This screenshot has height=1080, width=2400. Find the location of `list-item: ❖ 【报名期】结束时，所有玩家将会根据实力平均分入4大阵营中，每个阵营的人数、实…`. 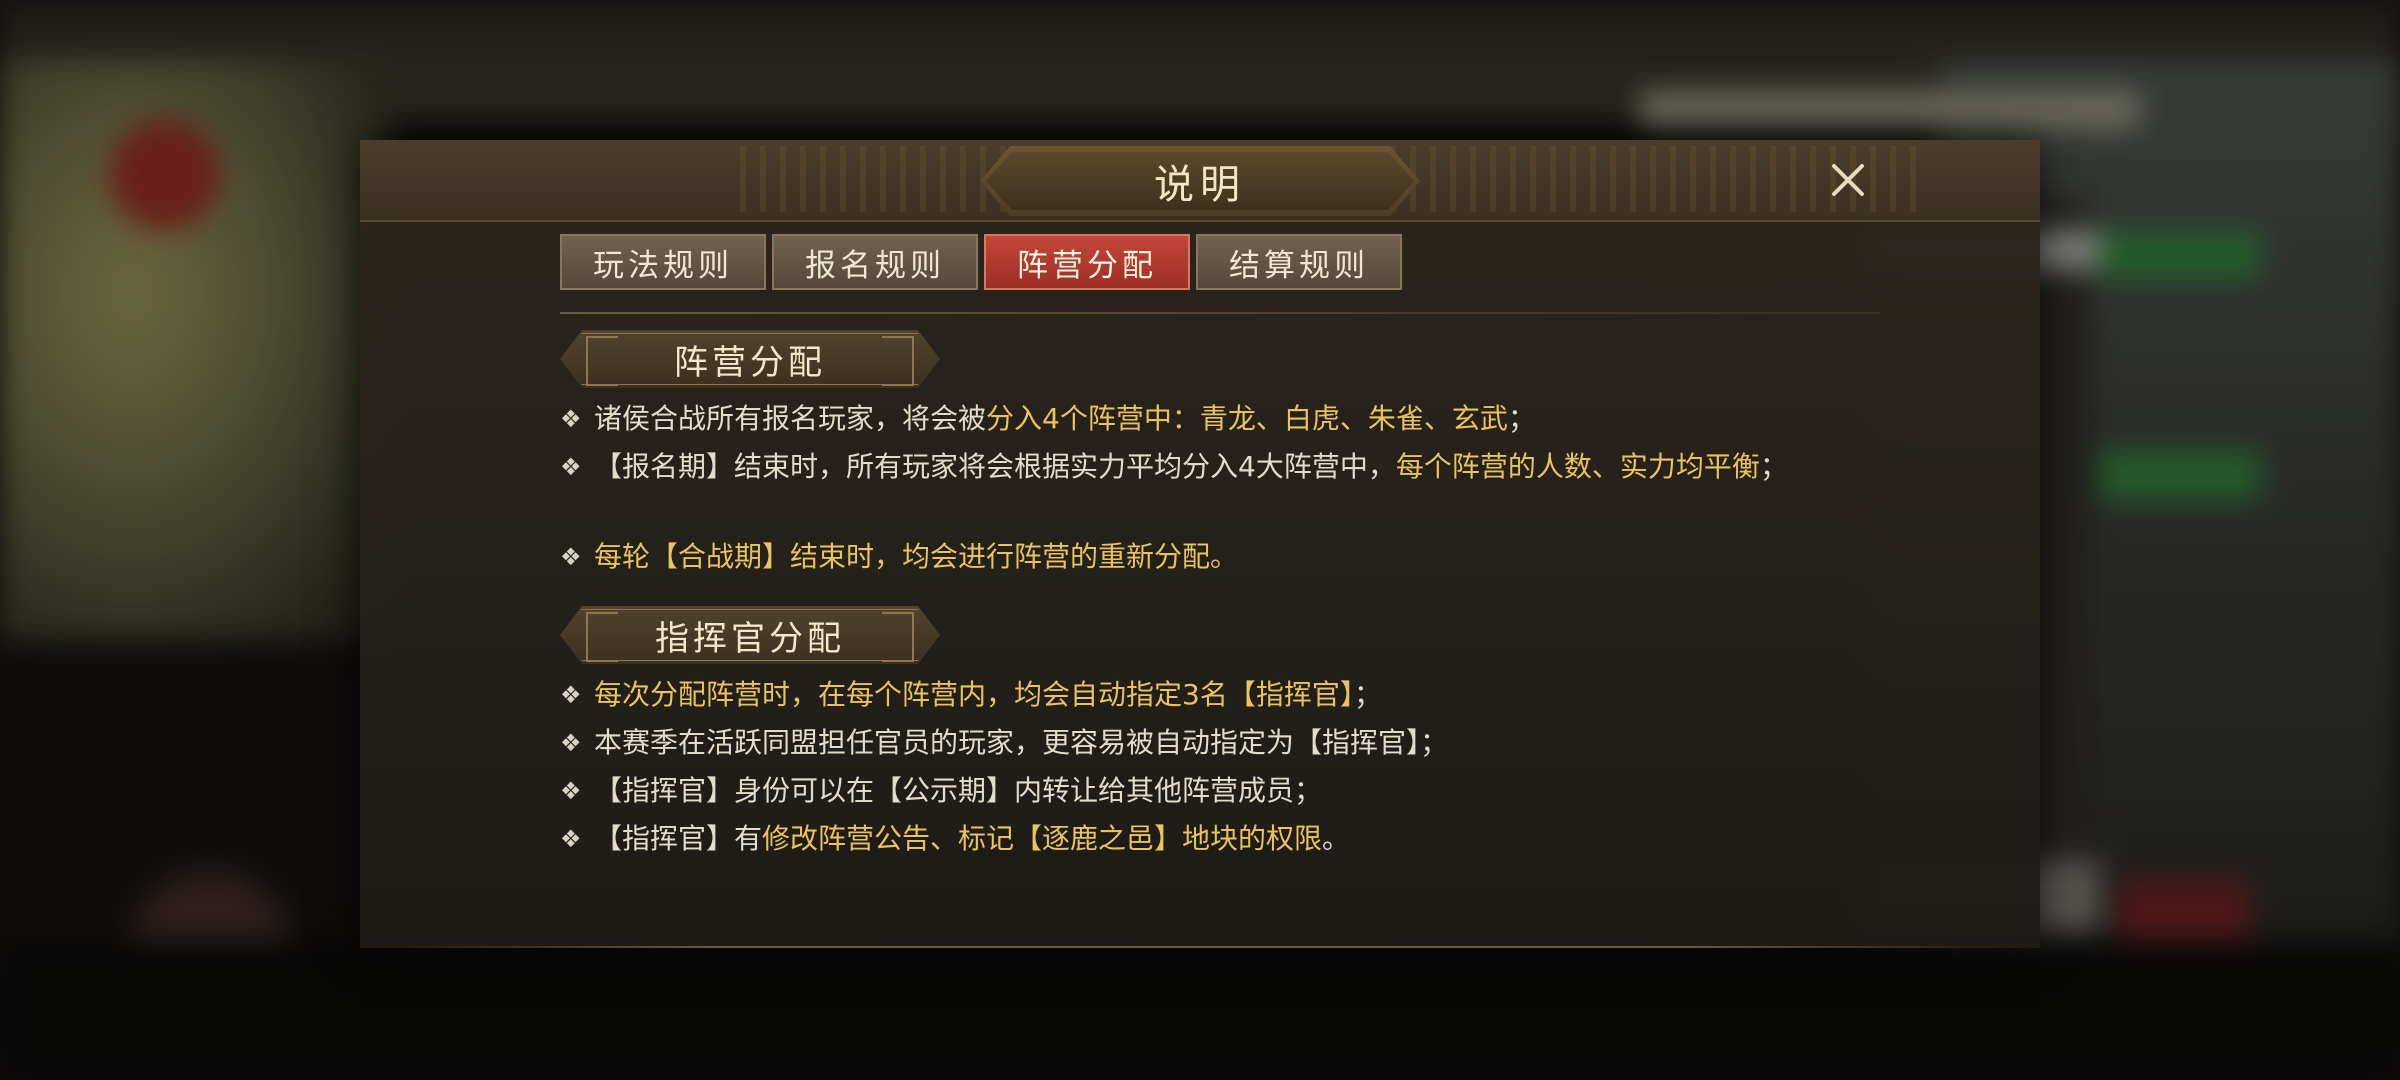

list-item: ❖ 【报名期】结束时，所有玩家将会根据实力平均分入4大阵营中，每个阵营的人数、实… is located at coordinates (1230, 467).